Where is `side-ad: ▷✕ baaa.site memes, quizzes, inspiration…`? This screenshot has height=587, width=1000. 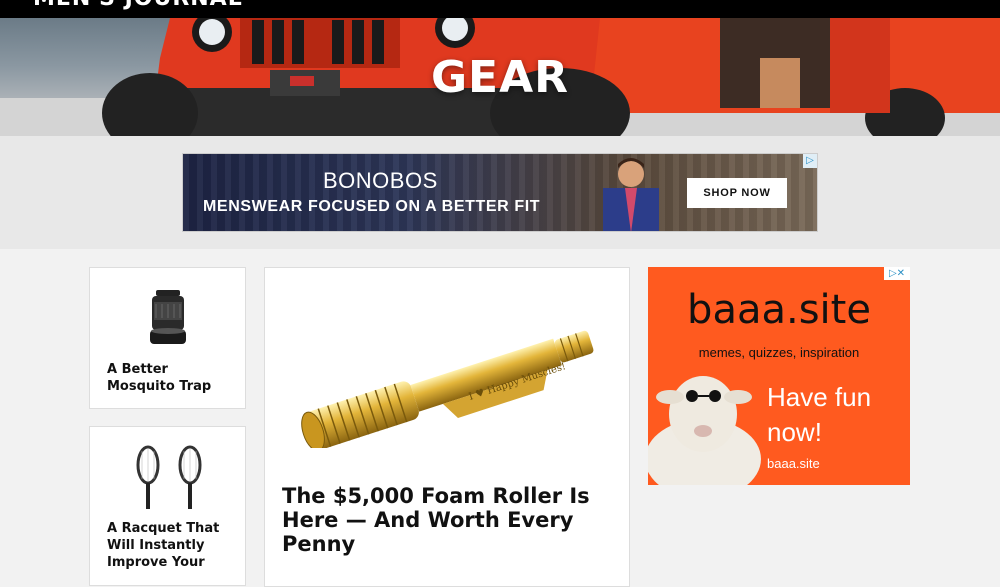 side-ad: ▷✕ baaa.site memes, quizzes, inspiration… is located at coordinates (779, 376).